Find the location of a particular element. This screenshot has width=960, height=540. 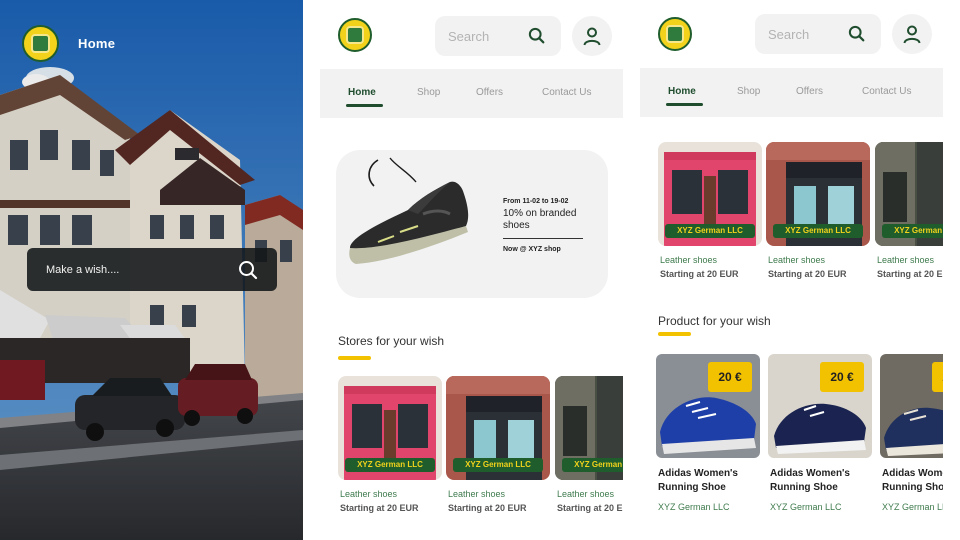

wish-search-bar is located at coordinates (152, 269).